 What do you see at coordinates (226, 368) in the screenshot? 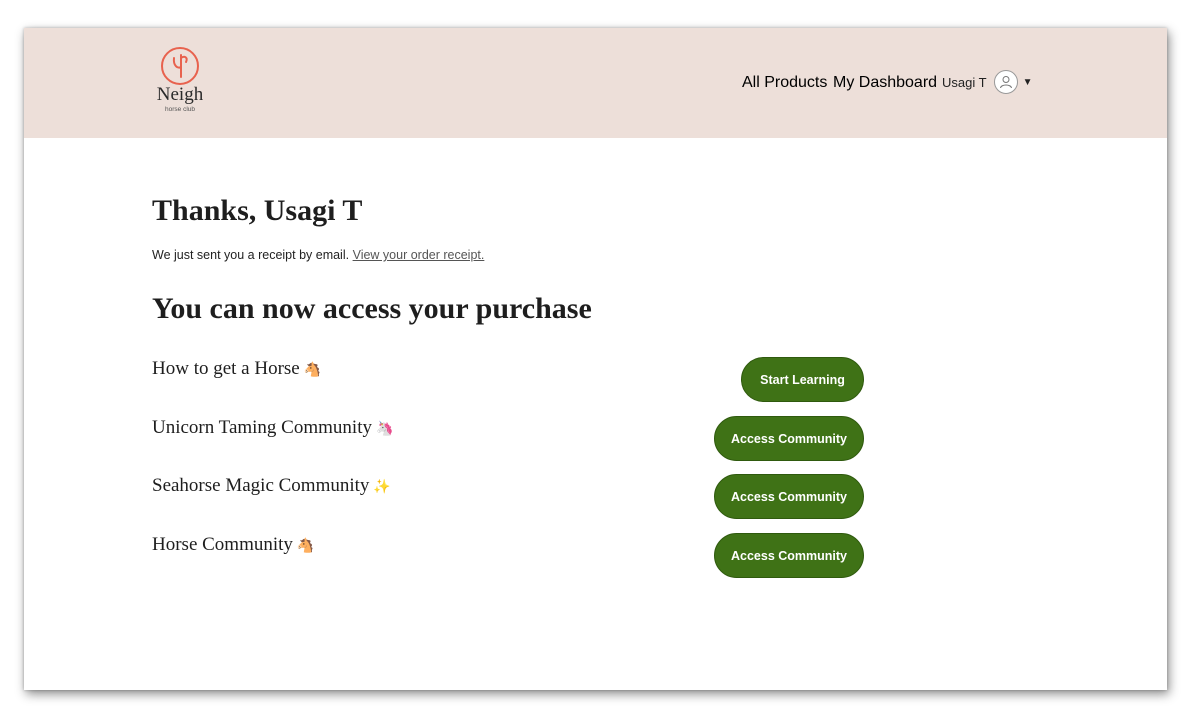
I see `product-title: How to get a Horse` at bounding box center [226, 368].